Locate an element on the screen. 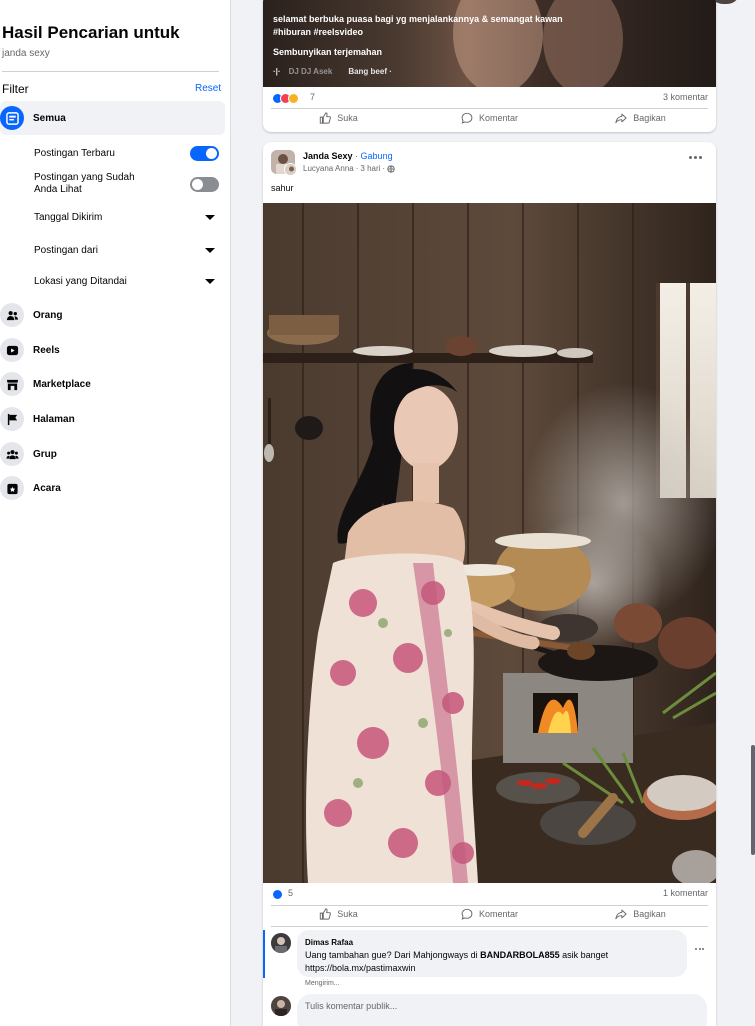 This screenshot has width=755, height=1026. my-avatar-image is located at coordinates (281, 1006).